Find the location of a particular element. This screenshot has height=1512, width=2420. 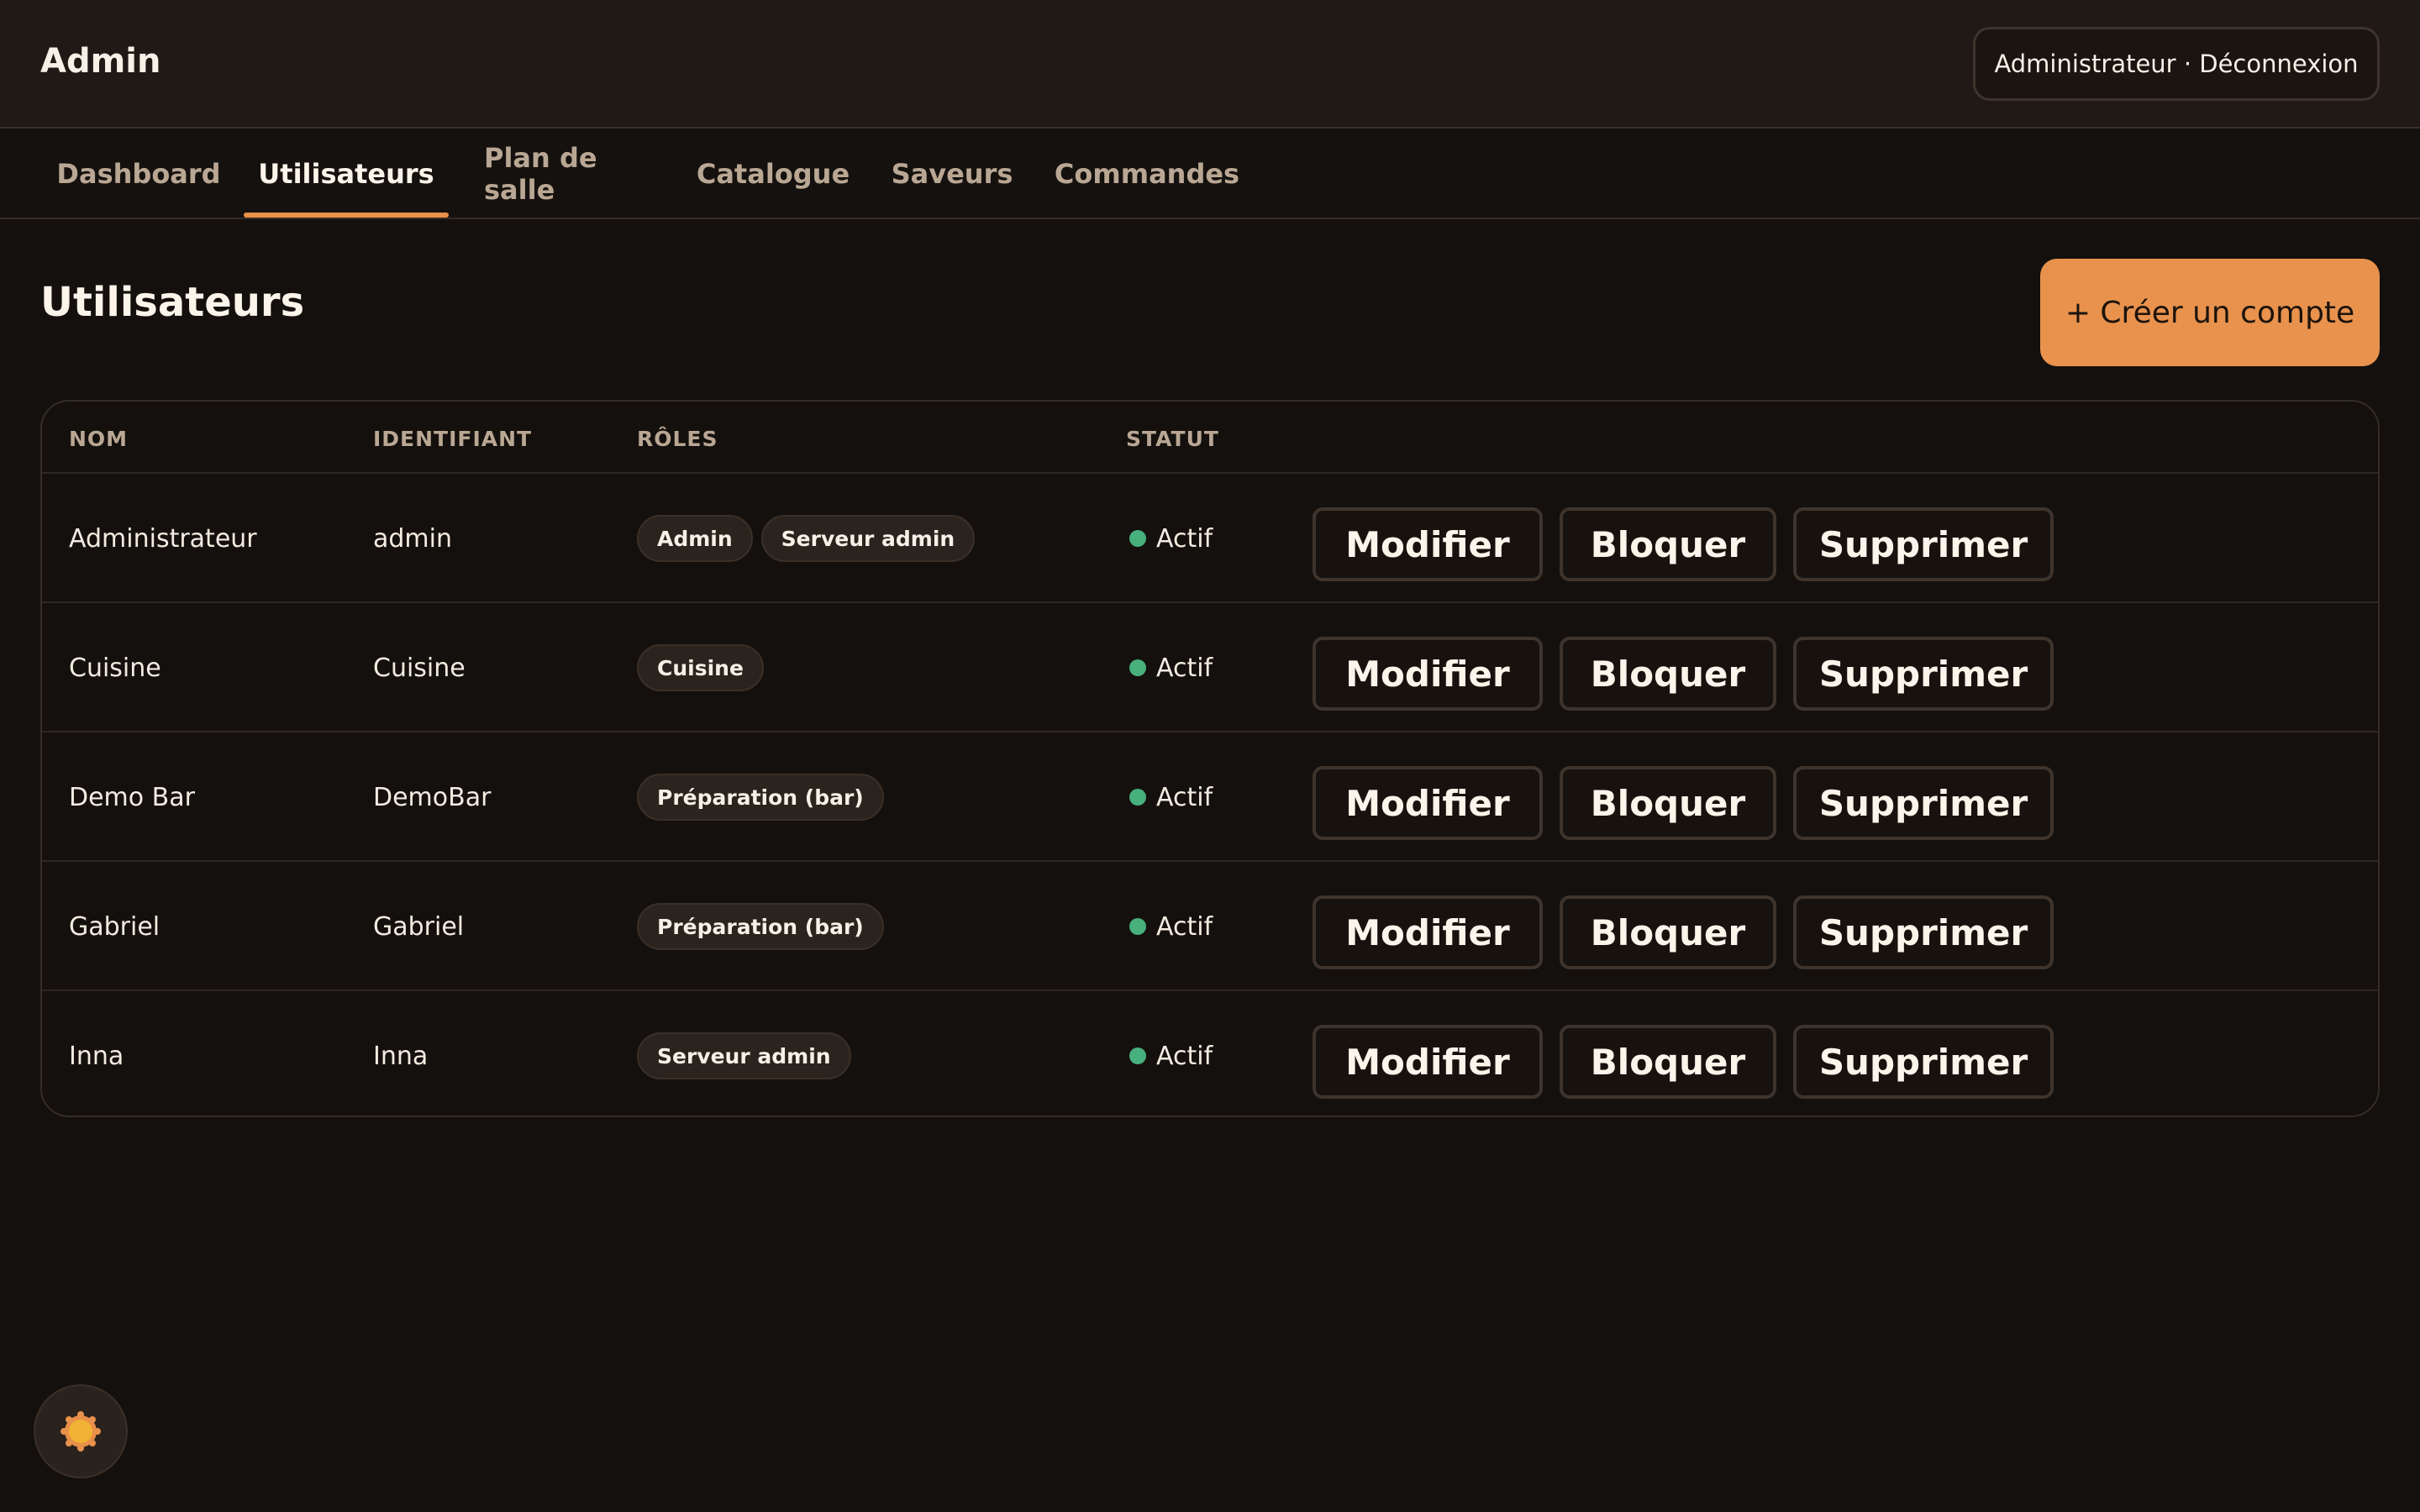

active-tab-indicator is located at coordinates (346, 215).